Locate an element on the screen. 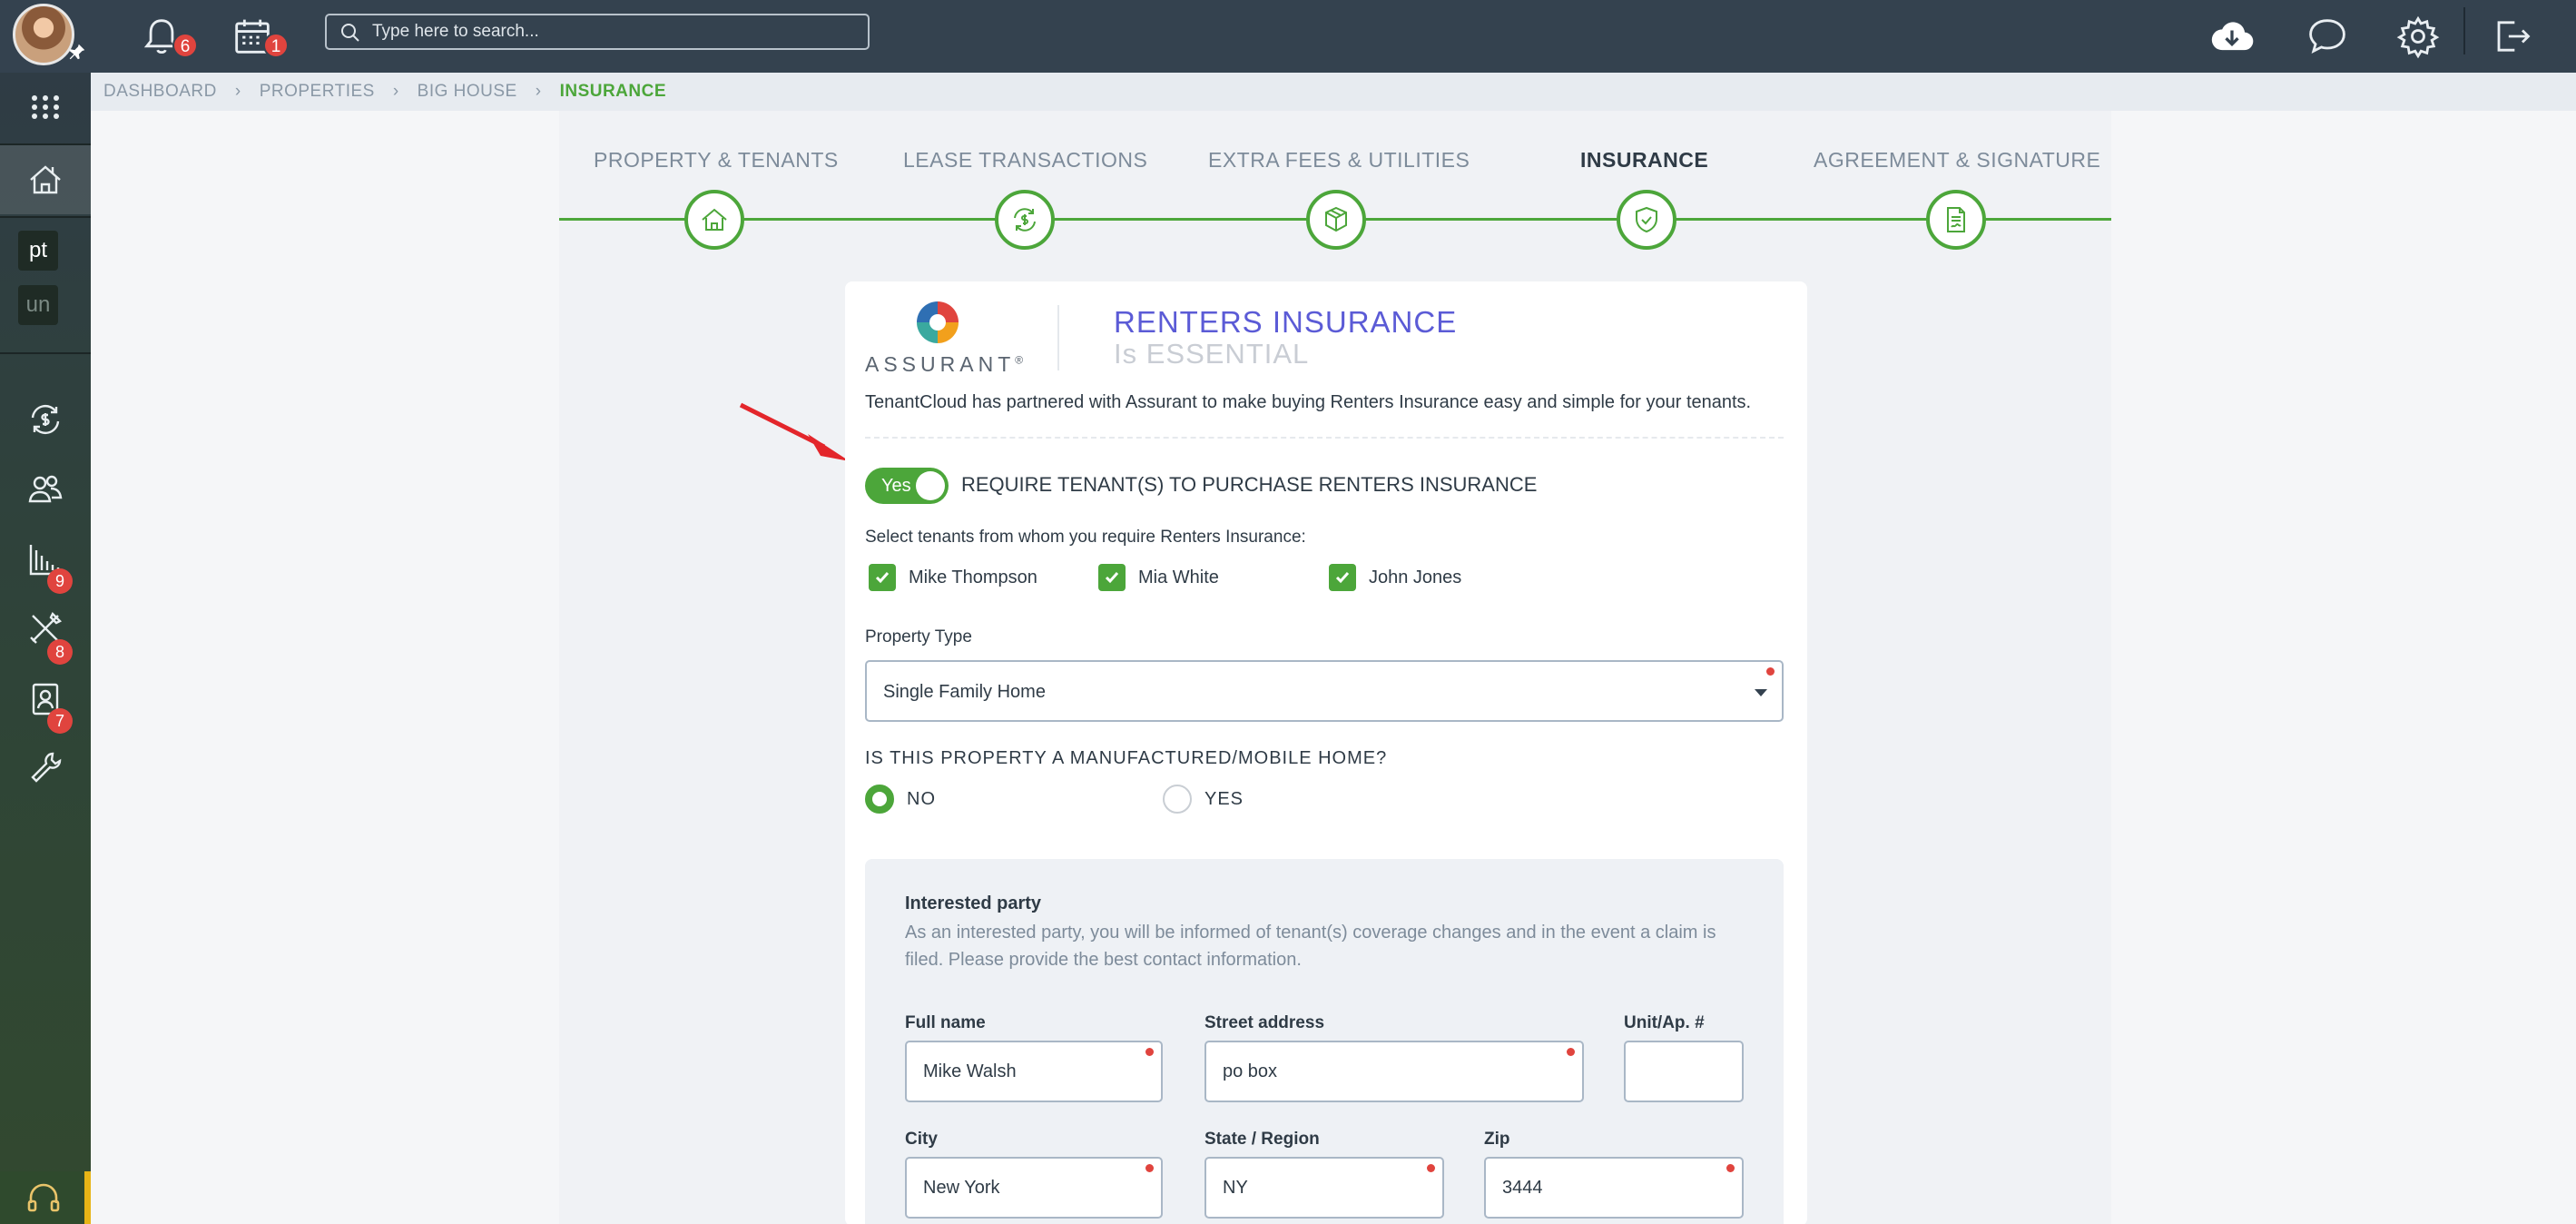 This screenshot has height=1224, width=2576. sidebar-item-contacts is located at coordinates (45, 700).